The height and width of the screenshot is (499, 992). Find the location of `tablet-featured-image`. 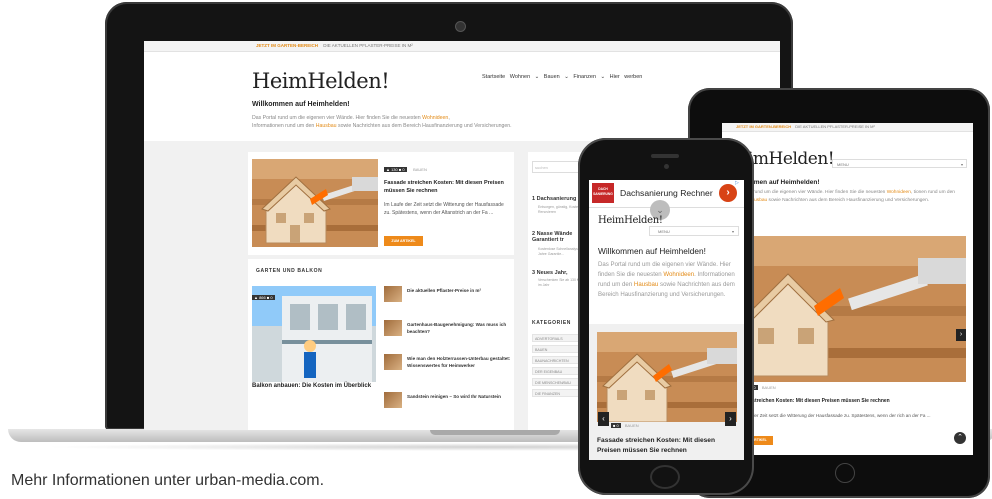

tablet-featured-image is located at coordinates (857, 309).